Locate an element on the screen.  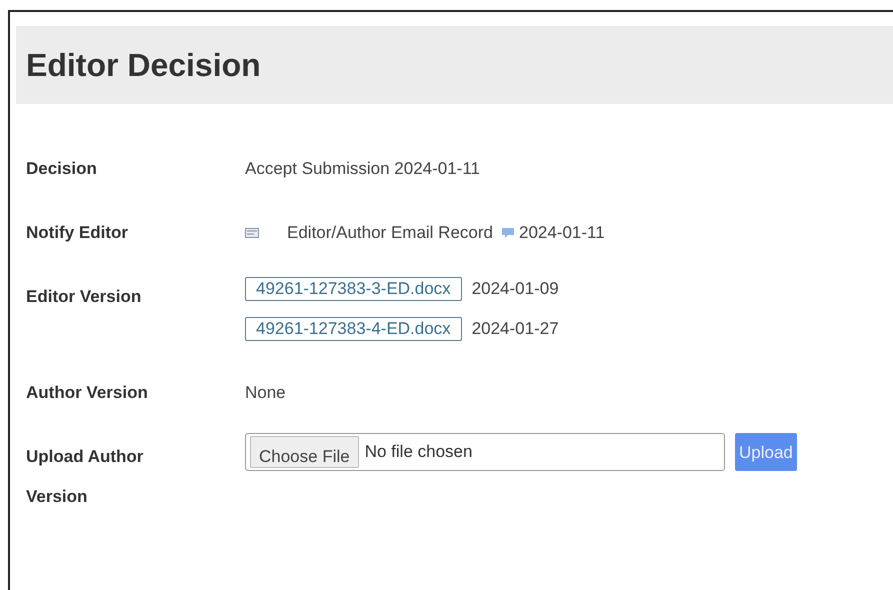
field-label: Editor Version is located at coordinates (84, 297).